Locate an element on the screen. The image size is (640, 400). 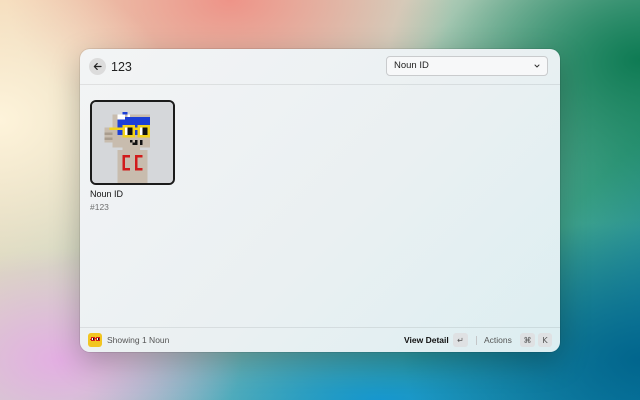
footer: Showing 1 Noun View Detail ↵ Actions ⌘ K is located at coordinates (320, 339).